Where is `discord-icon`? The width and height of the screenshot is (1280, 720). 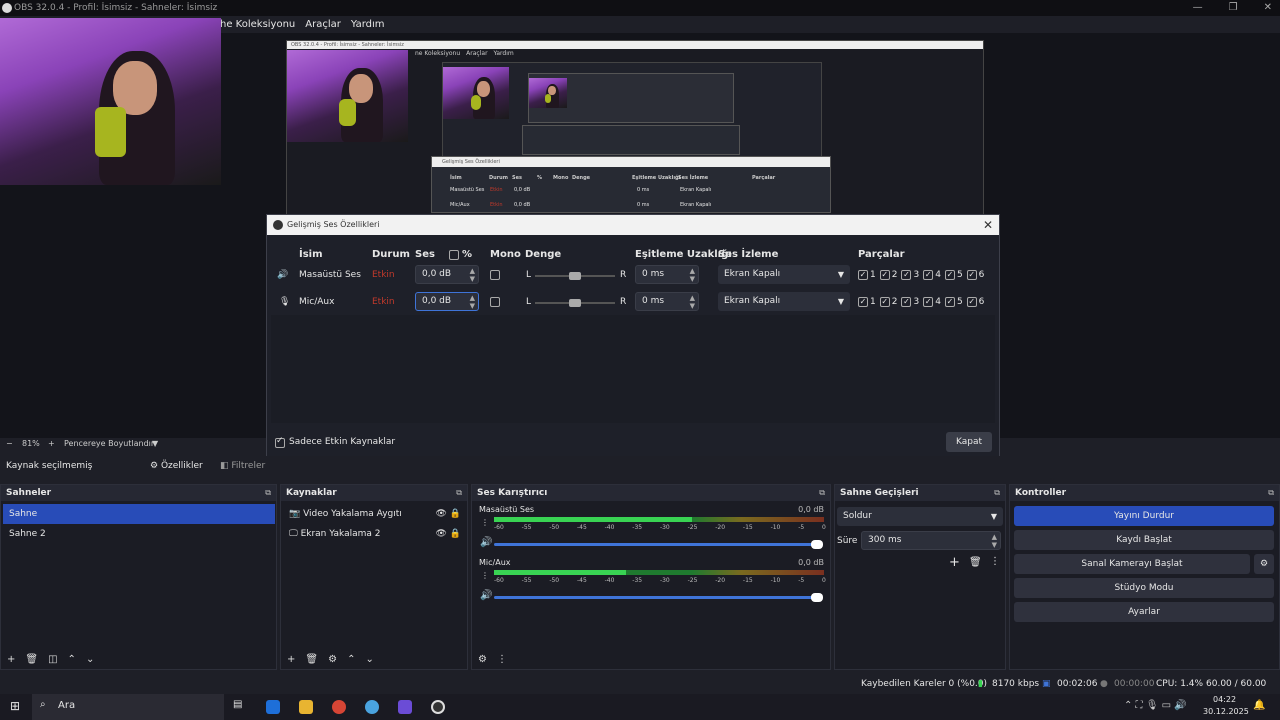 discord-icon is located at coordinates (405, 707).